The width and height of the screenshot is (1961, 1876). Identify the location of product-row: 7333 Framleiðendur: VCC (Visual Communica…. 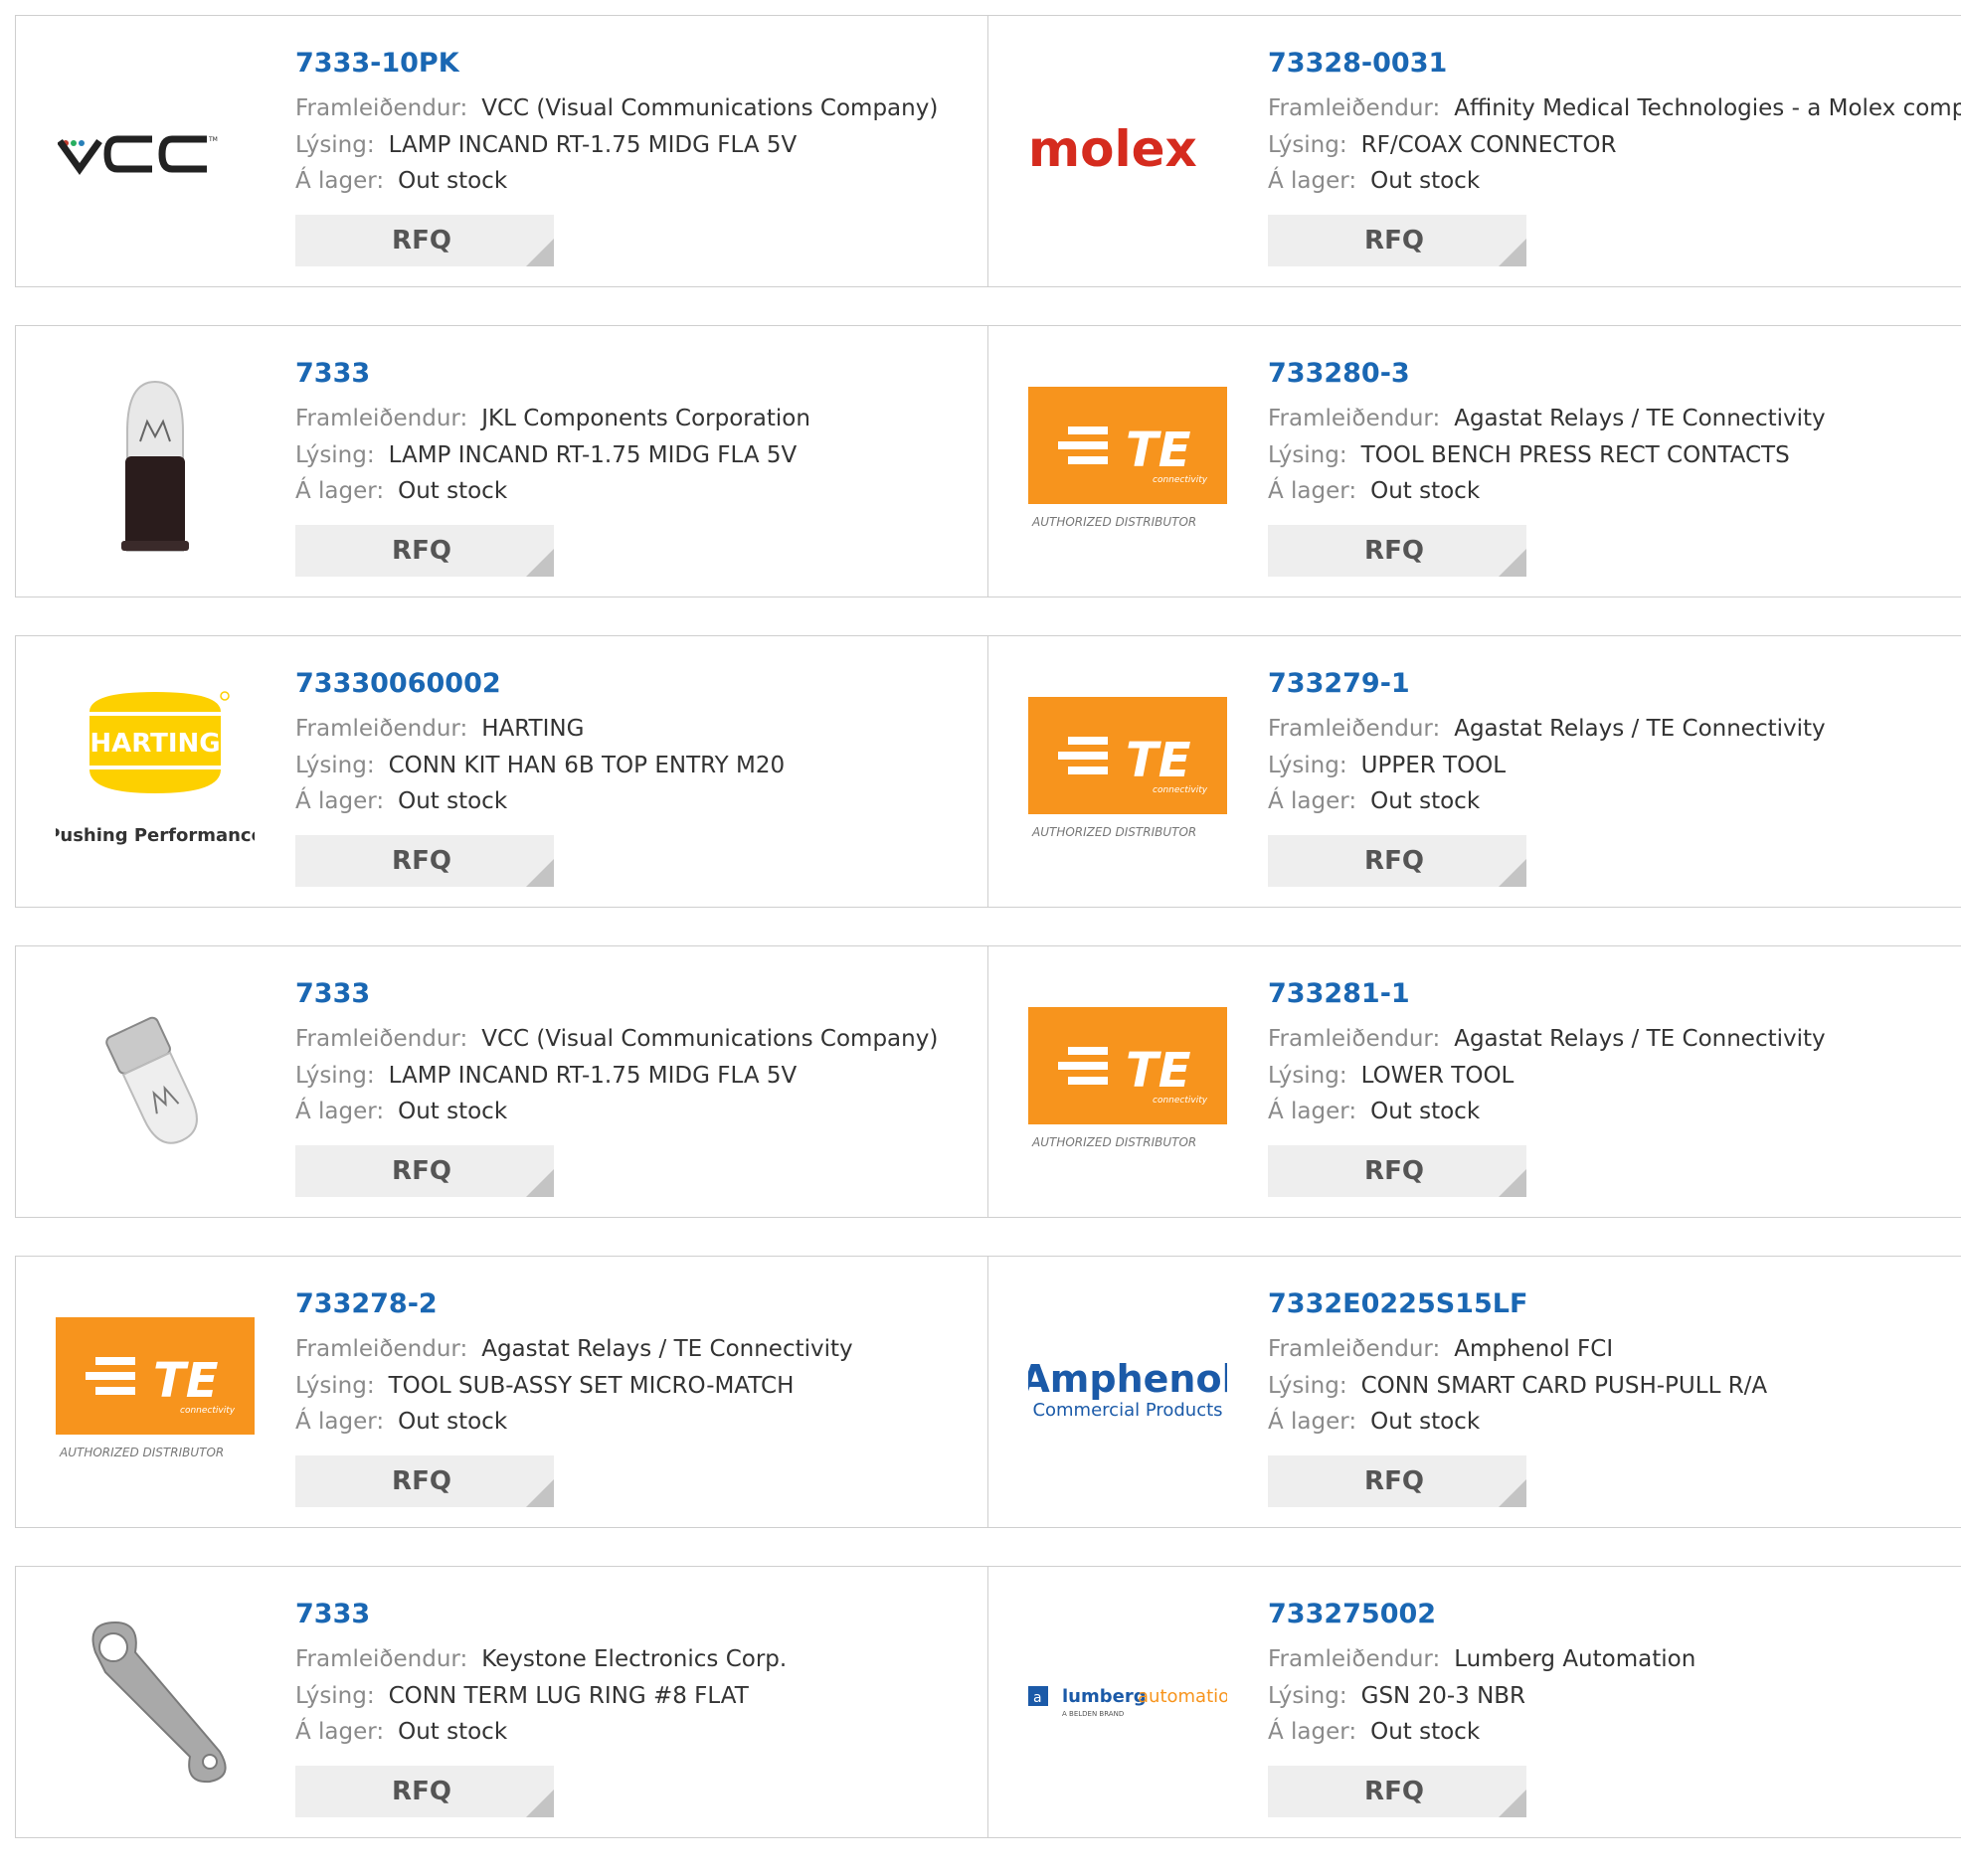
(988, 1081).